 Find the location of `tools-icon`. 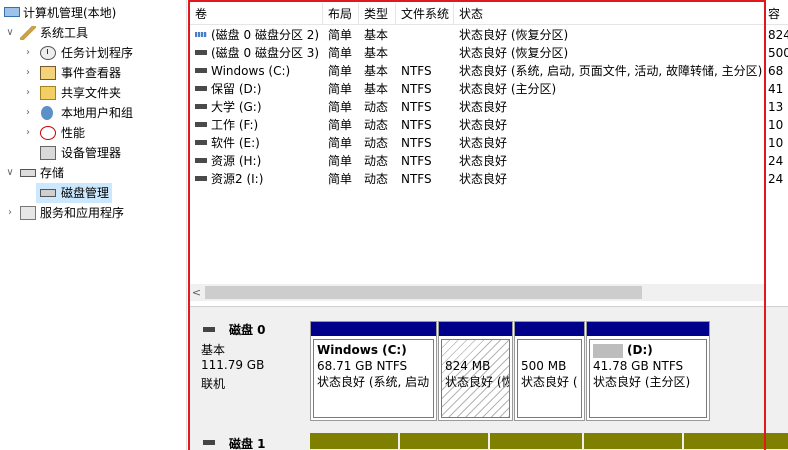

tools-icon is located at coordinates (28, 33).